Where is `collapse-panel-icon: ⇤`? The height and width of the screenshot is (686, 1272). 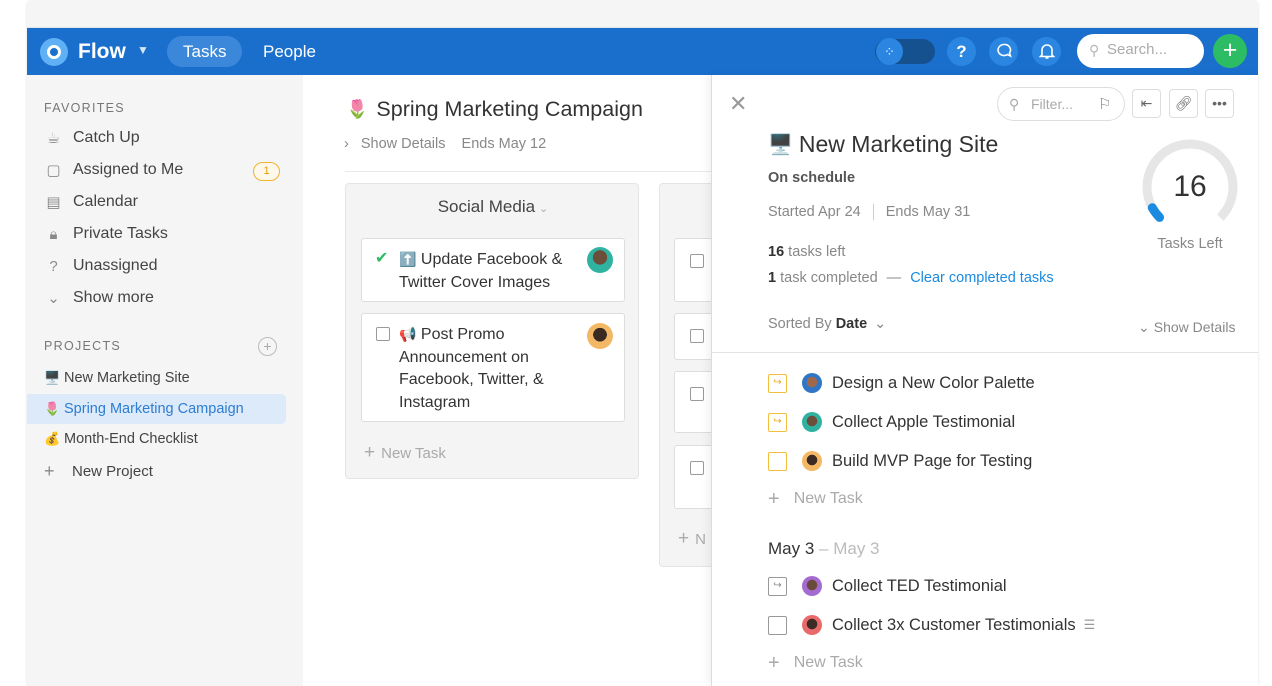
collapse-panel-icon: ⇤ is located at coordinates (1146, 103).